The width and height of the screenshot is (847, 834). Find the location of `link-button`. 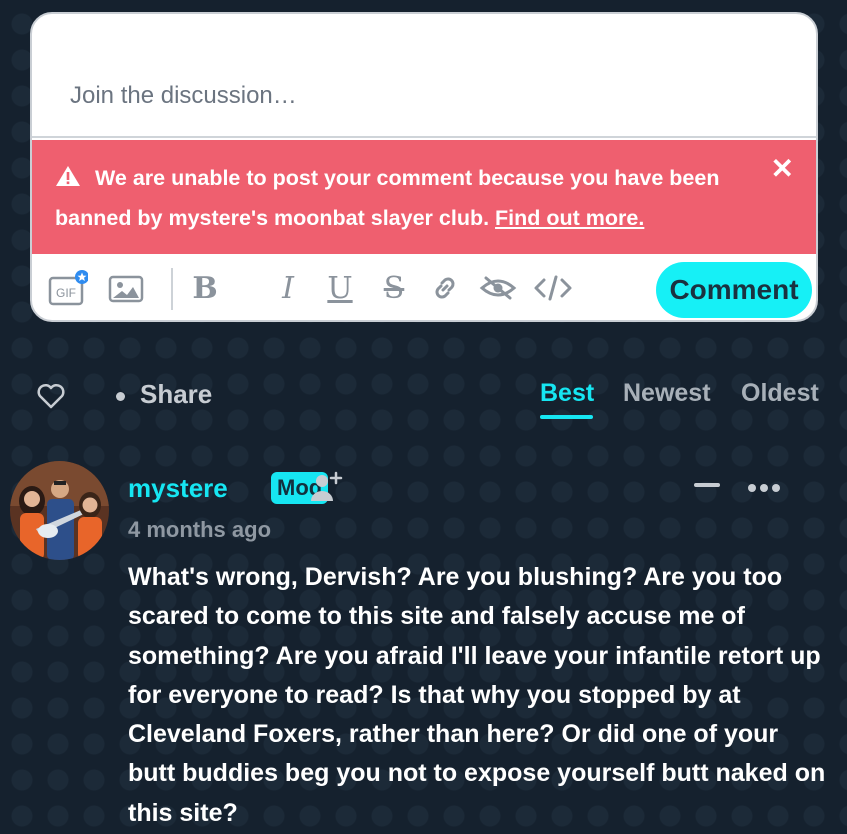

link-button is located at coordinates (445, 288).